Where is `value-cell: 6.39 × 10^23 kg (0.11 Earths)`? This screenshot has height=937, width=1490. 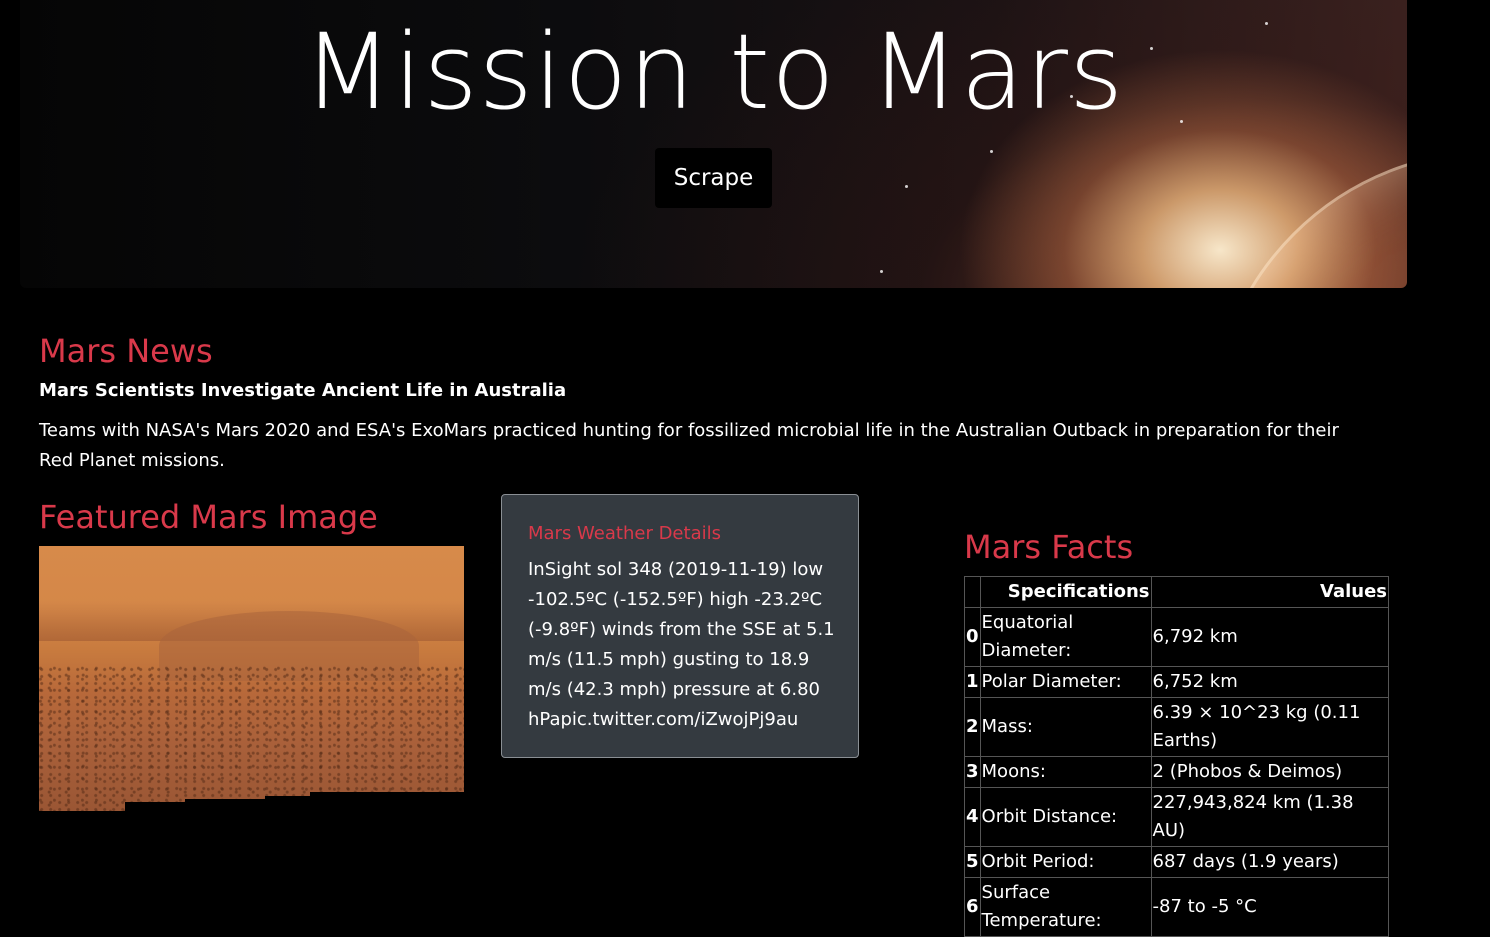
value-cell: 6.39 × 10^23 kg (0.11 Earths) is located at coordinates (1270, 727).